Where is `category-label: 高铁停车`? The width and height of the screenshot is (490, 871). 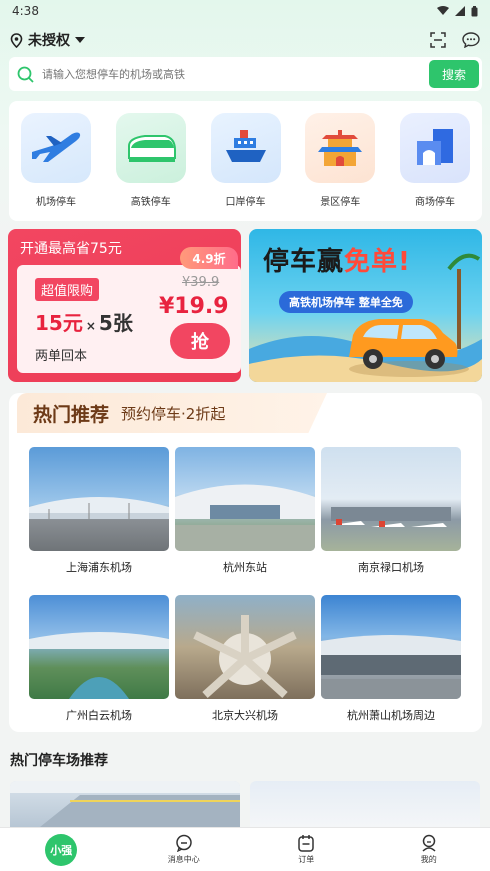 category-label: 高铁停车 is located at coordinates (150, 202).